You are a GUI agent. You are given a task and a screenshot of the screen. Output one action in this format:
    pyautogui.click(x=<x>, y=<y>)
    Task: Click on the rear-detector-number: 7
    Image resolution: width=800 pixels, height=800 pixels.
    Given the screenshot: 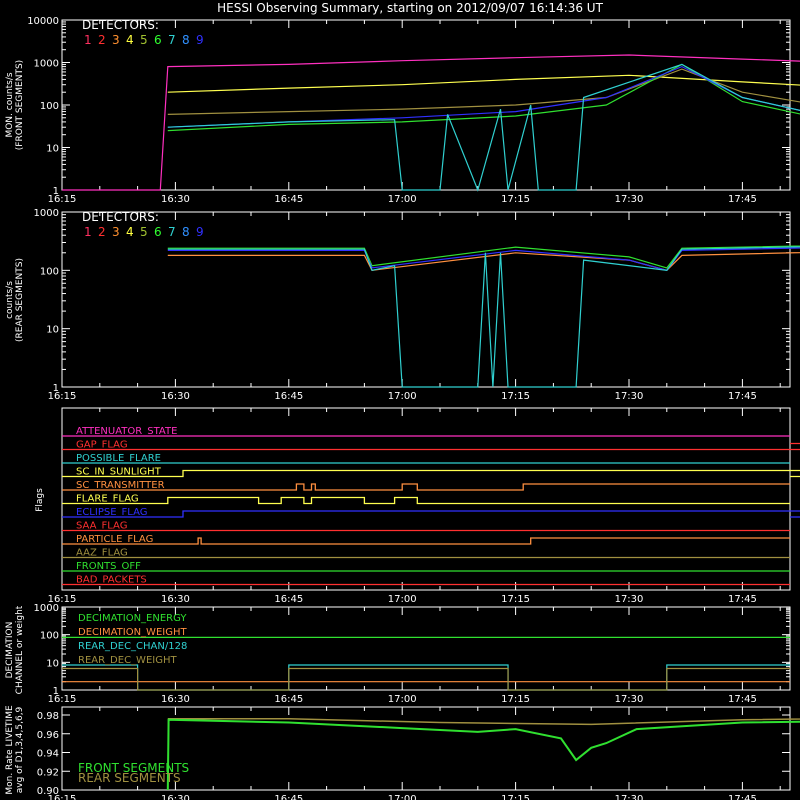 What is the action you would take?
    pyautogui.click(x=172, y=232)
    